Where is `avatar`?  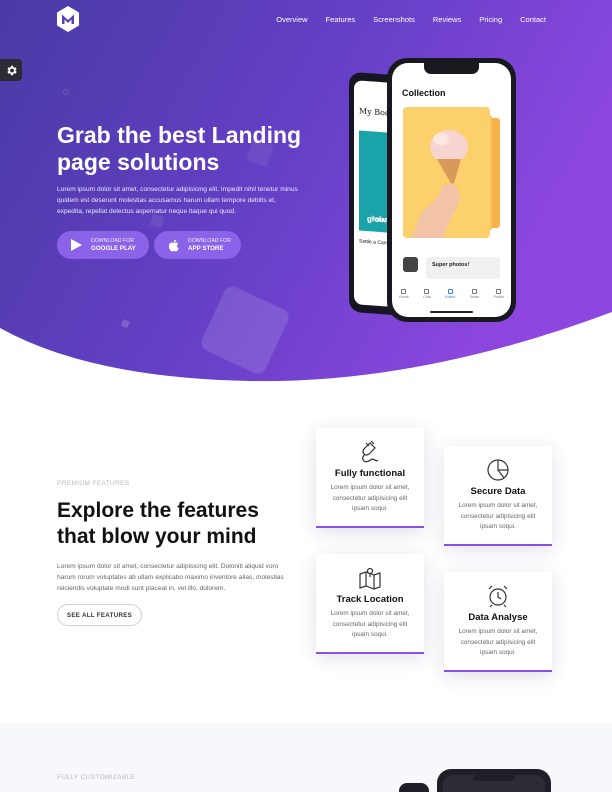
avatar is located at coordinates (410, 264).